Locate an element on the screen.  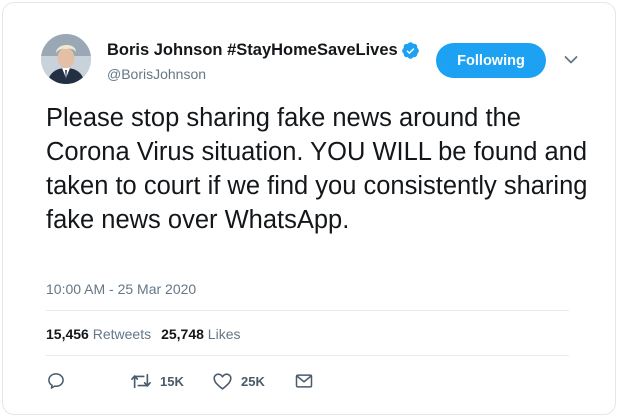
retweet-count: 15K is located at coordinates (172, 381).